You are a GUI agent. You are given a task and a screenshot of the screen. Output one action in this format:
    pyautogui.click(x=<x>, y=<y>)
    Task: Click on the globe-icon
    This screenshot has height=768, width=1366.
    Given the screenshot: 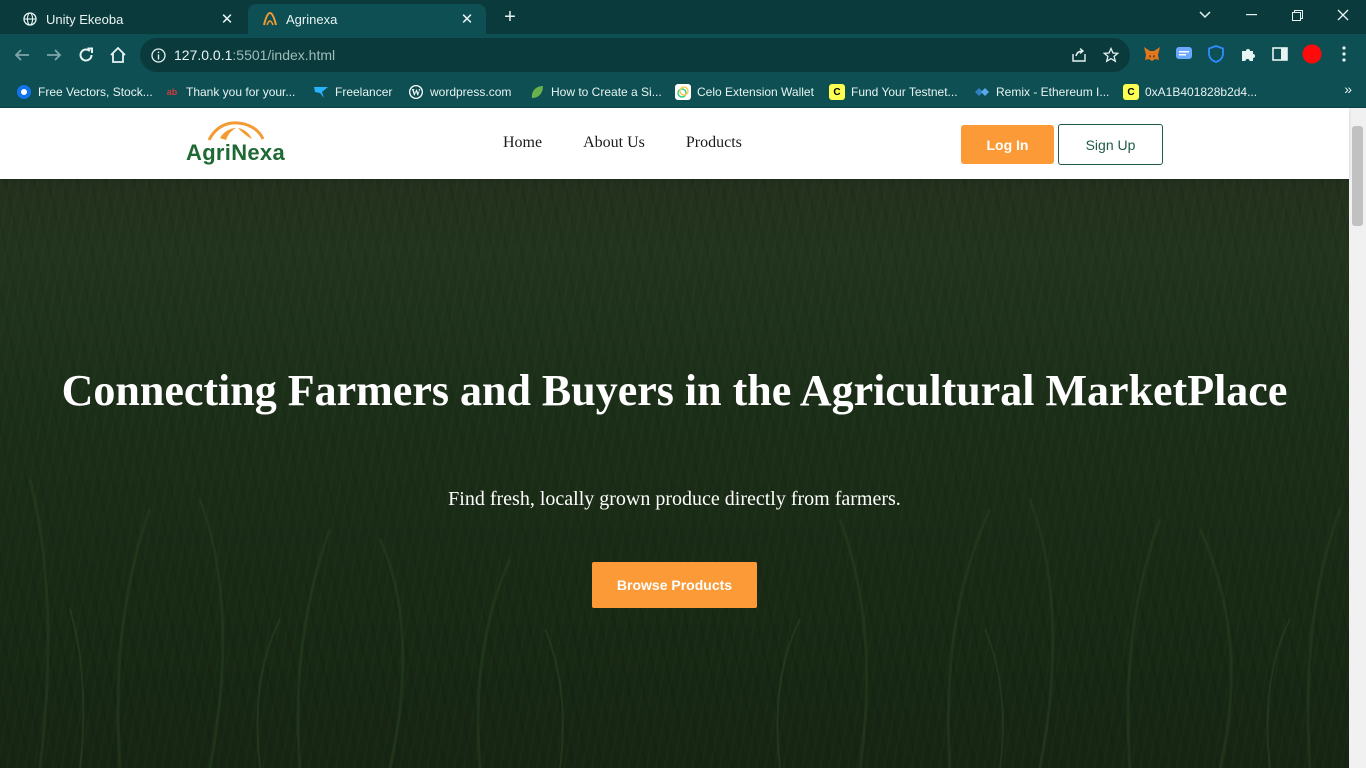 What is the action you would take?
    pyautogui.click(x=30, y=19)
    